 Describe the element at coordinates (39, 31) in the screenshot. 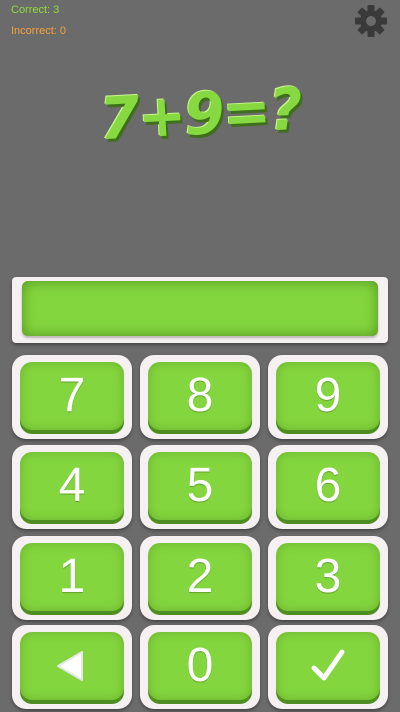

I see `incorrect-count: Incorrect: 0` at that location.